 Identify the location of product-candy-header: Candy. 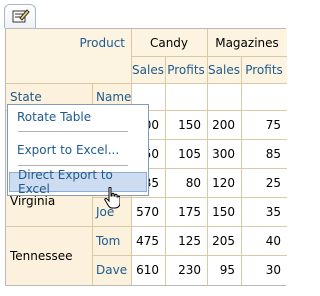
(169, 42).